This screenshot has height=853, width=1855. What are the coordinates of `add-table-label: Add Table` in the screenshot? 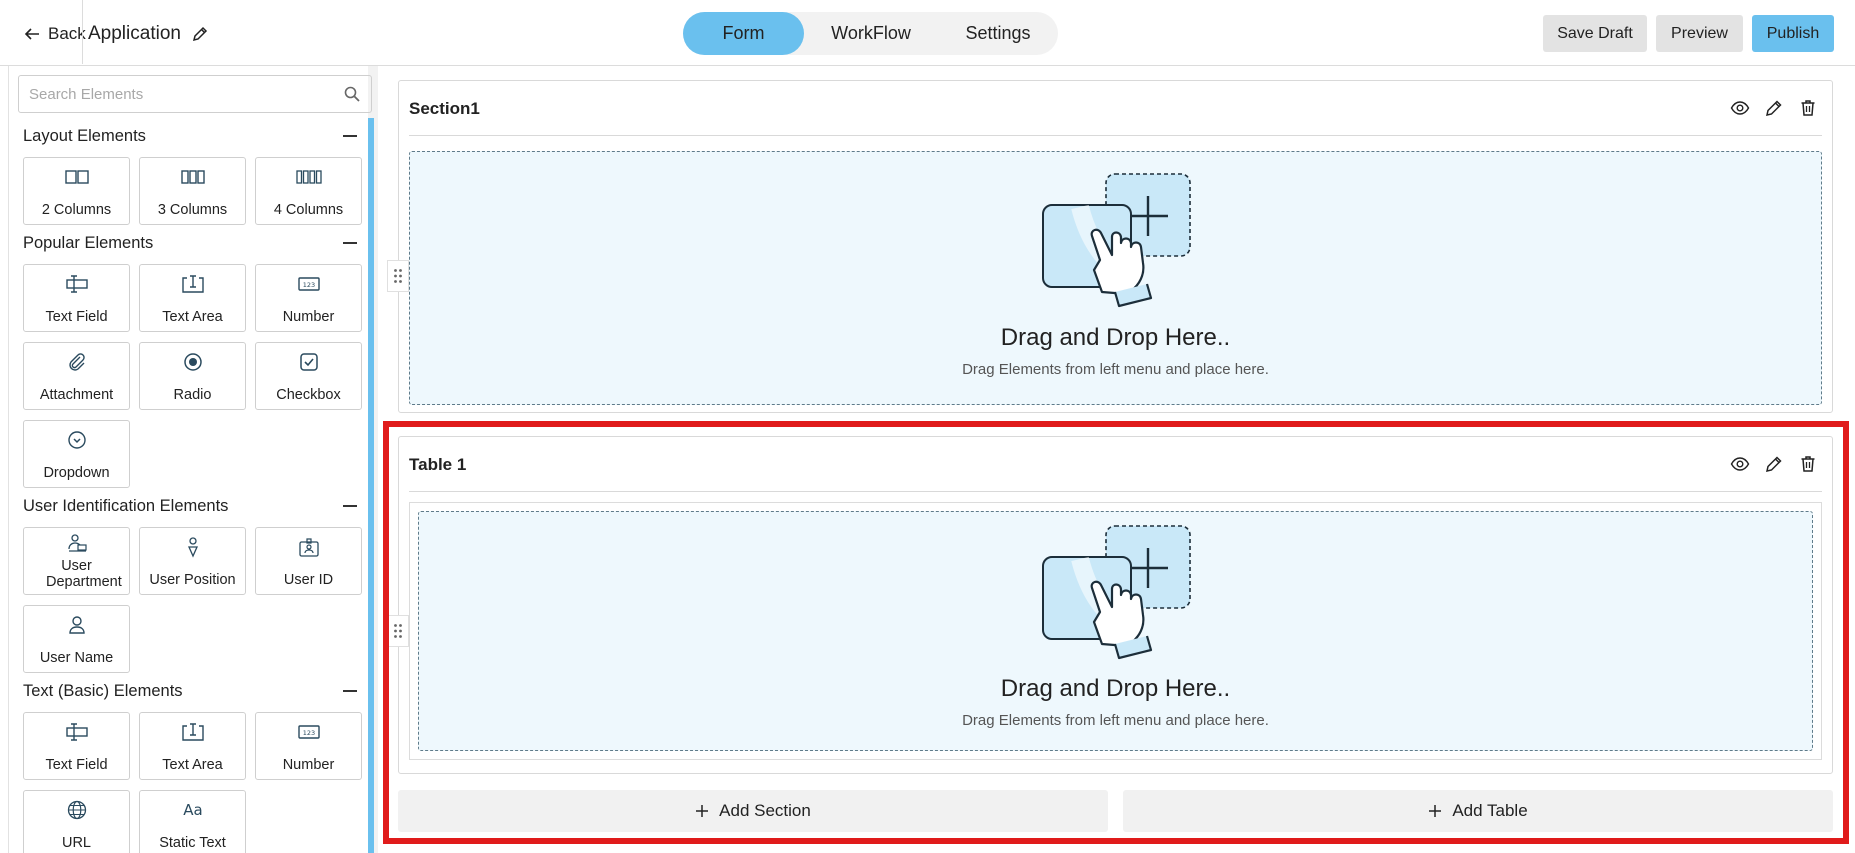 It's located at (1490, 810).